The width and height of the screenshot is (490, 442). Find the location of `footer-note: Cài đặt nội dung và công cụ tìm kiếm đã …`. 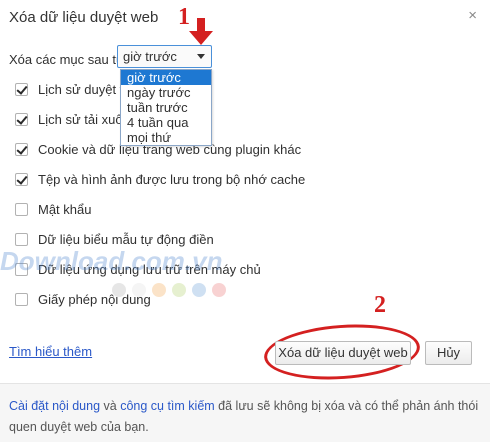

footer-note: Cài đặt nội dung và công cụ tìm kiếm đã … is located at coordinates (245, 412).